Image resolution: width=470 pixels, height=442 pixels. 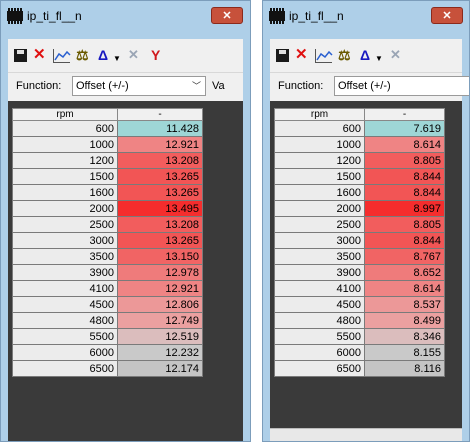 What do you see at coordinates (160, 128) in the screenshot?
I see `value-cell: 11.428` at bounding box center [160, 128].